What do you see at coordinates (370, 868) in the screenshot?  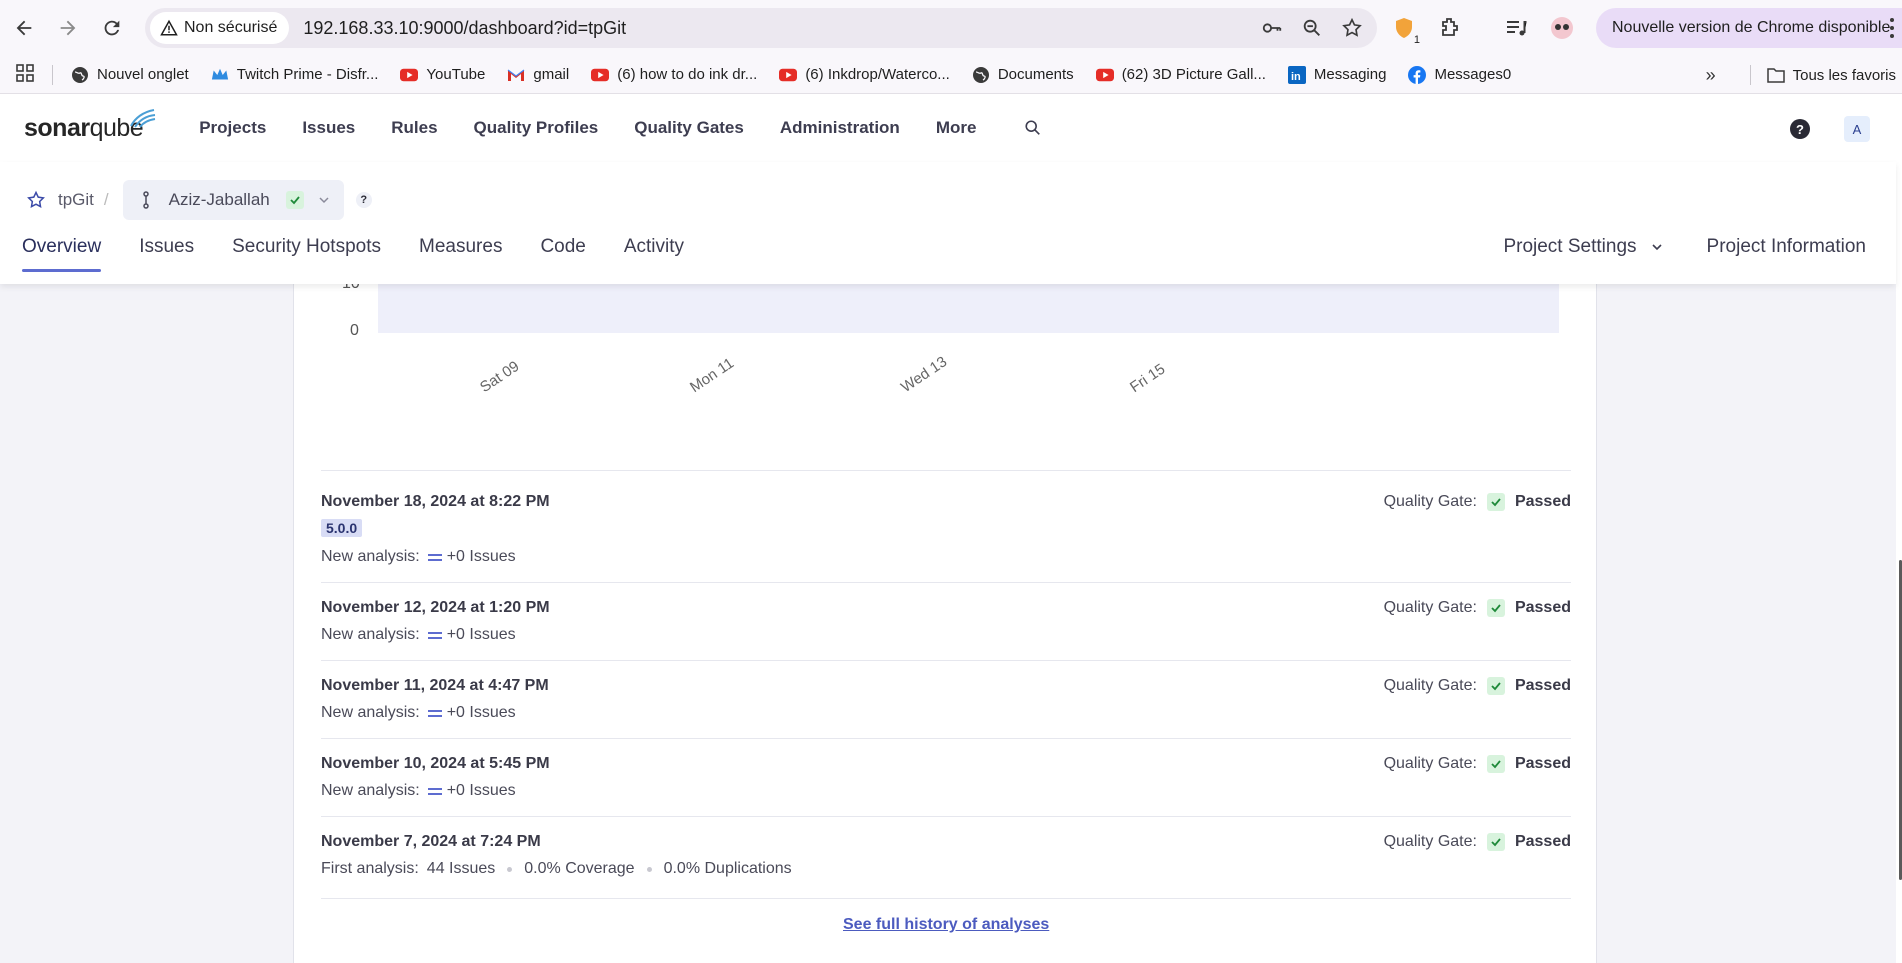 I see `analysis-kind: First analysis:` at bounding box center [370, 868].